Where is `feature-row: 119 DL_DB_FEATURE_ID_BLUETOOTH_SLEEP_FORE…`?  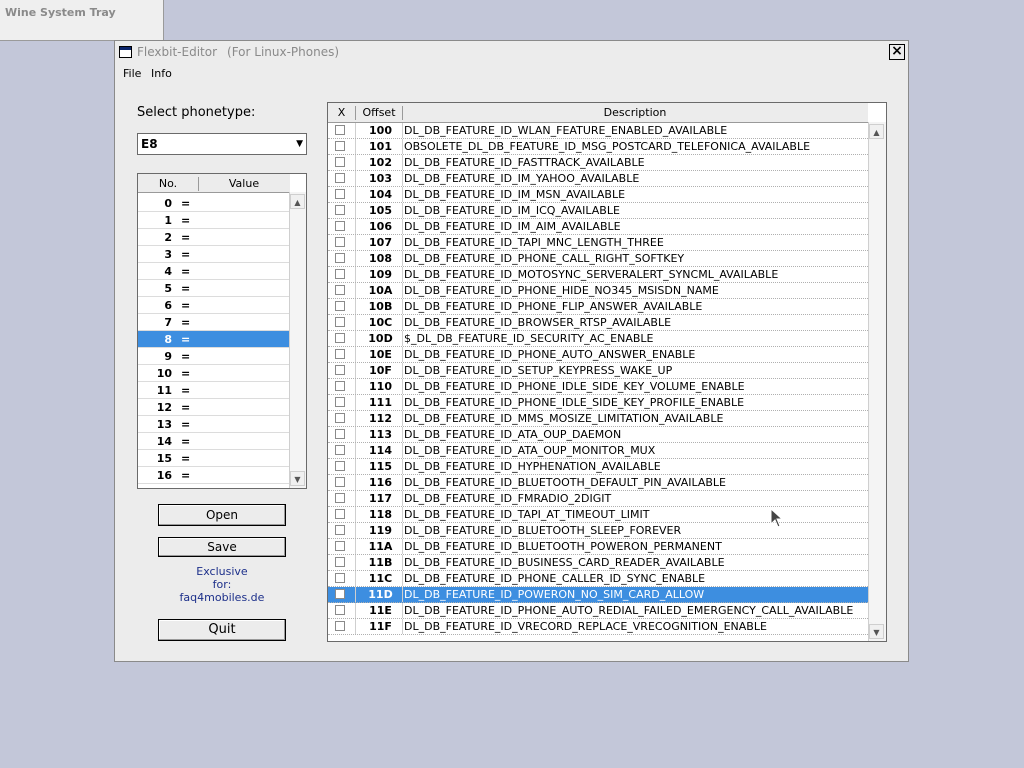 feature-row: 119 DL_DB_FEATURE_ID_BLUETOOTH_SLEEP_FORE… is located at coordinates (598, 531).